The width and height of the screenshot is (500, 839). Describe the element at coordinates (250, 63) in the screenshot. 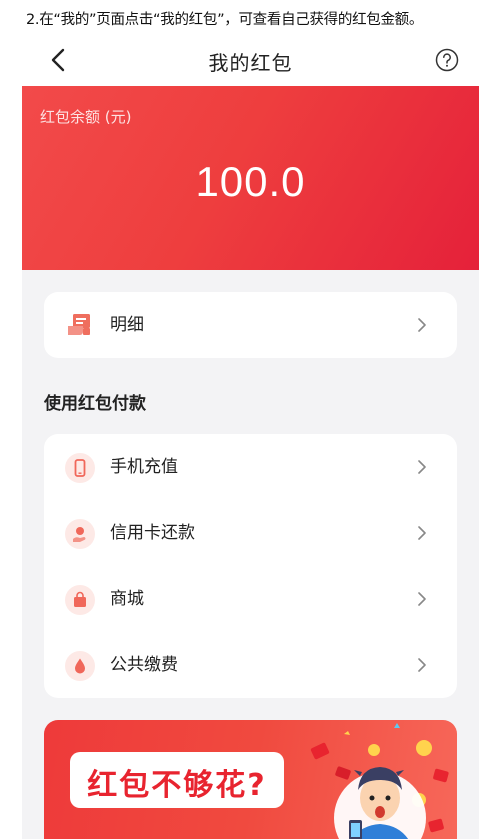

I see `page-title: 我的红包` at that location.